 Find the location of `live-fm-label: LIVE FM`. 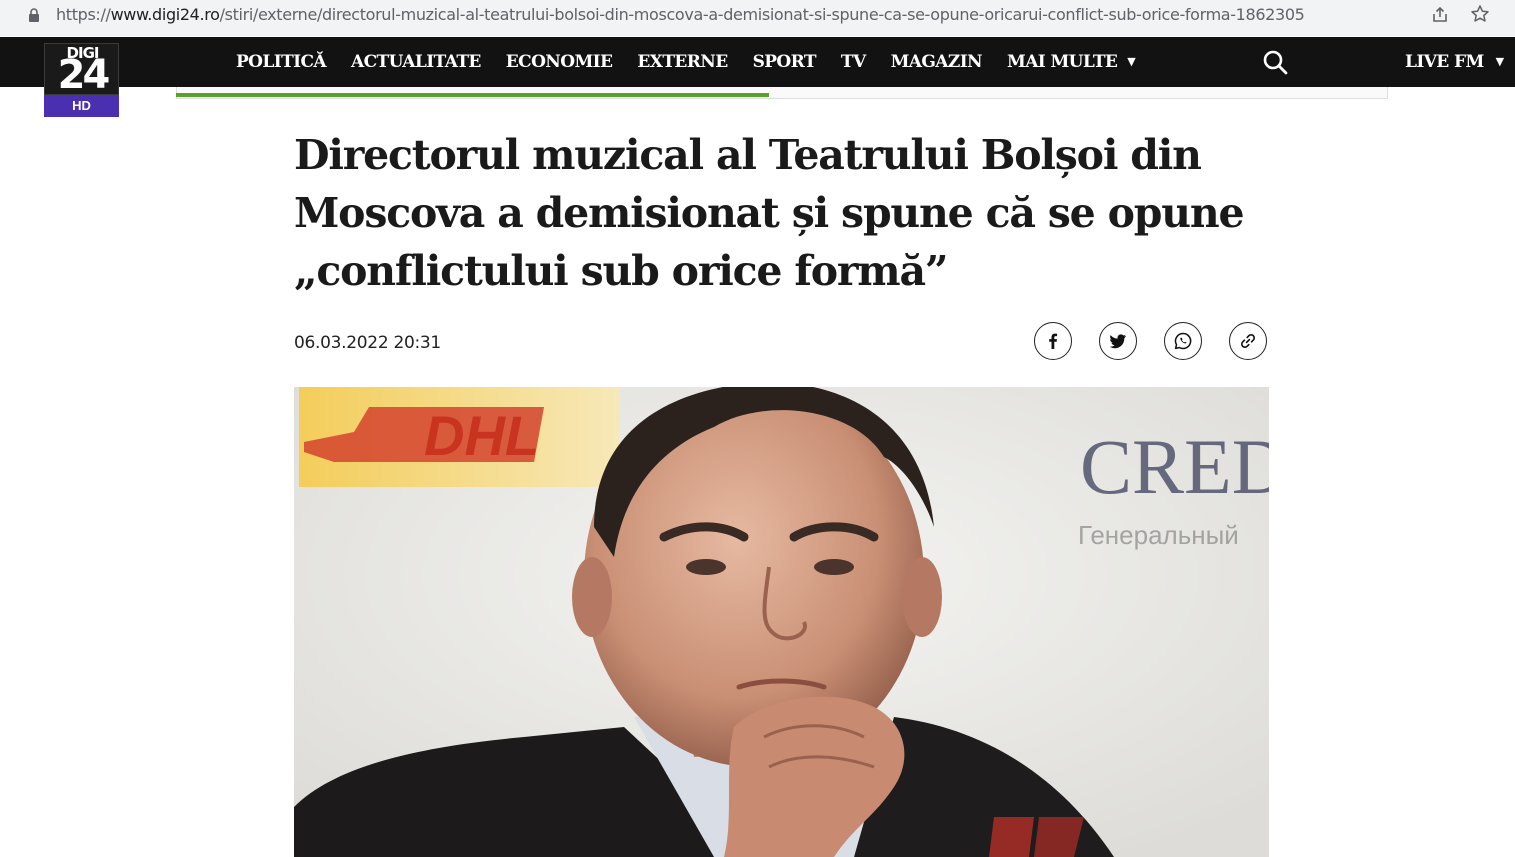

live-fm-label: LIVE FM is located at coordinates (1444, 62).